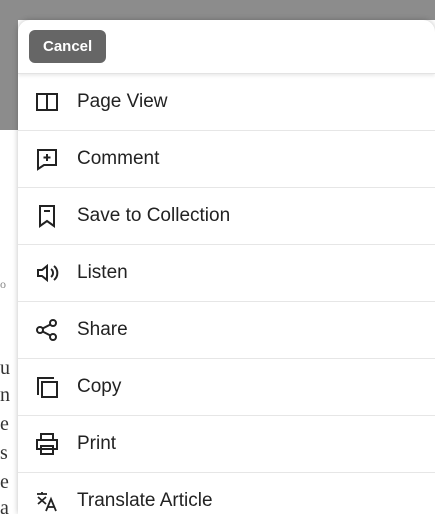 This screenshot has width=435, height=514. I want to click on menu-item-label: Comment, so click(118, 158).